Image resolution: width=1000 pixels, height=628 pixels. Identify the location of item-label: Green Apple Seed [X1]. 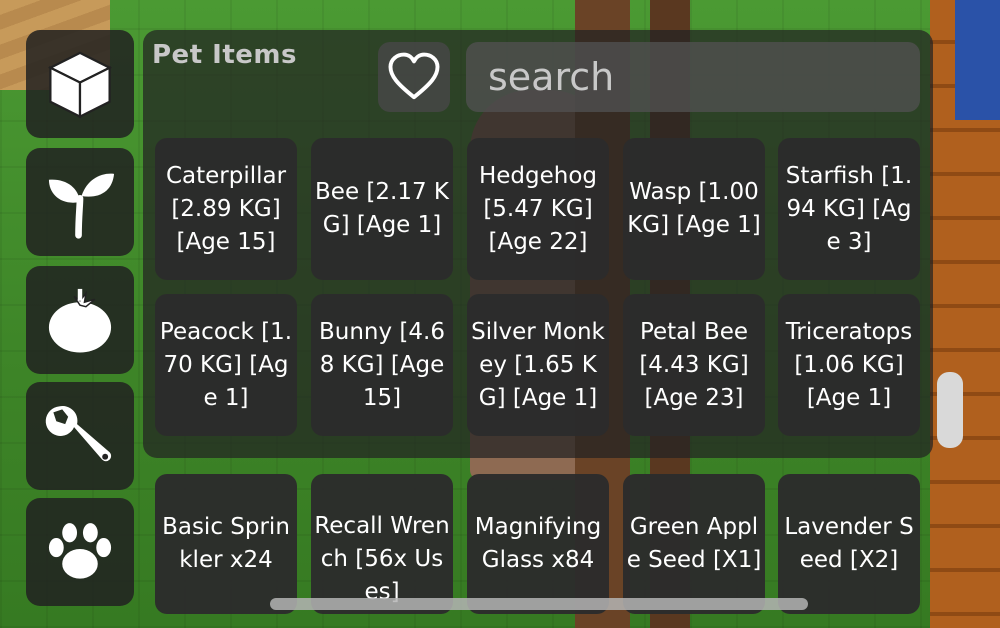
(694, 543).